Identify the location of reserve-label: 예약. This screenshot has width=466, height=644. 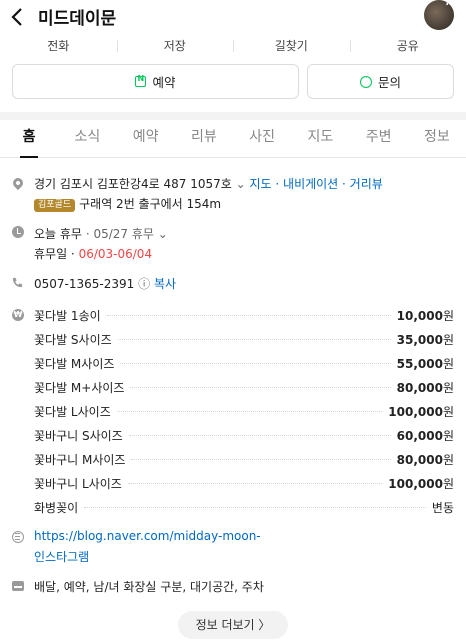
(164, 82).